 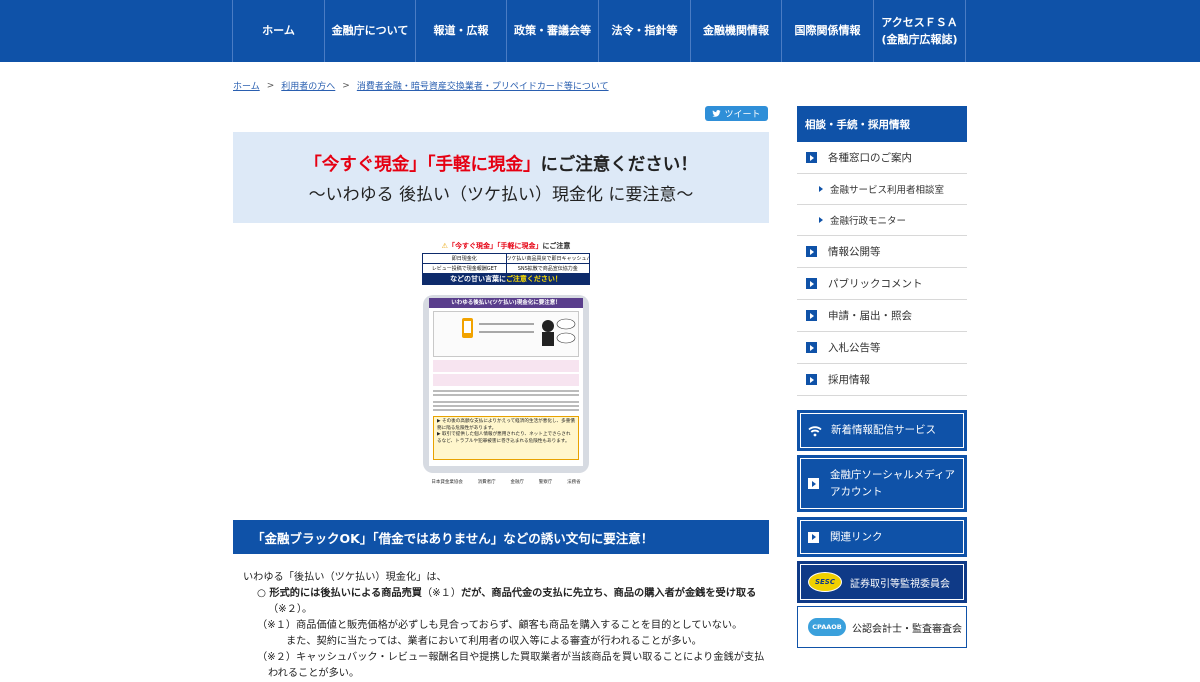 What do you see at coordinates (868, 221) in the screenshot?
I see `sidebar-item-label: 金融行政モニター` at bounding box center [868, 221].